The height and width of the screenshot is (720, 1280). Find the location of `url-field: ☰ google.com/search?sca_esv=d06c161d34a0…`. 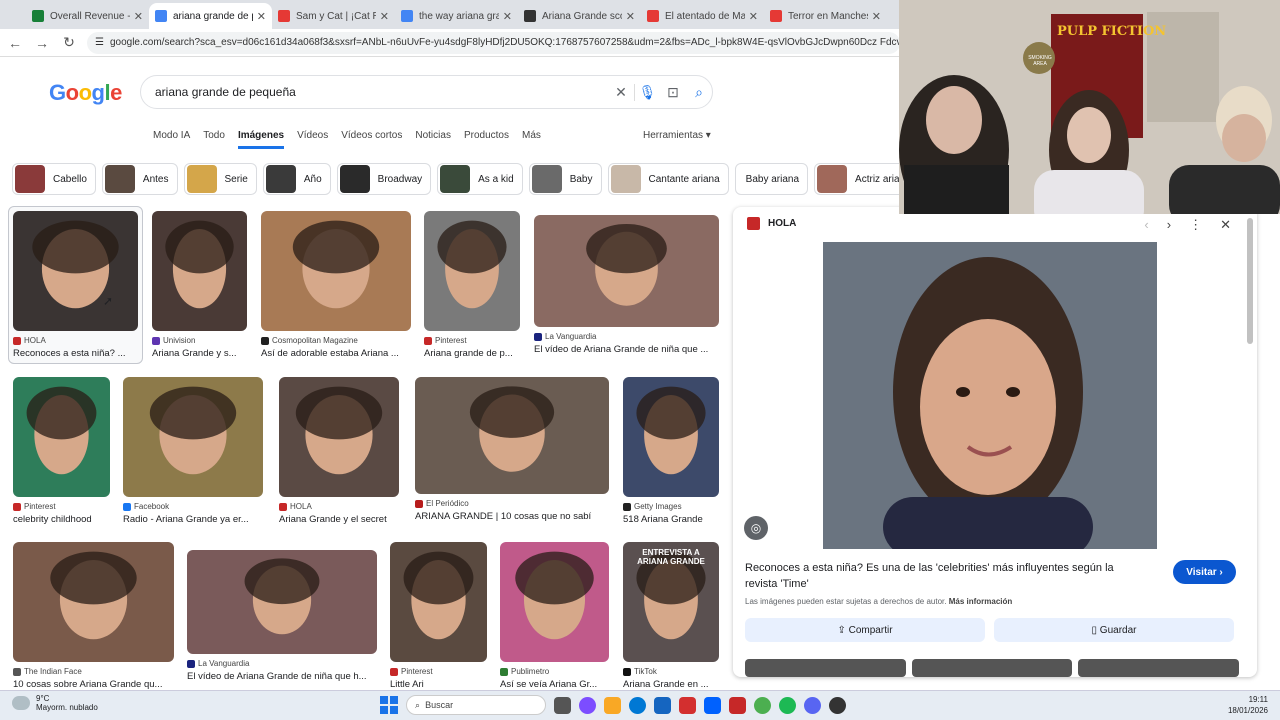

url-field: ☰ google.com/search?sca_esv=d06c161d34a0… is located at coordinates (493, 42).